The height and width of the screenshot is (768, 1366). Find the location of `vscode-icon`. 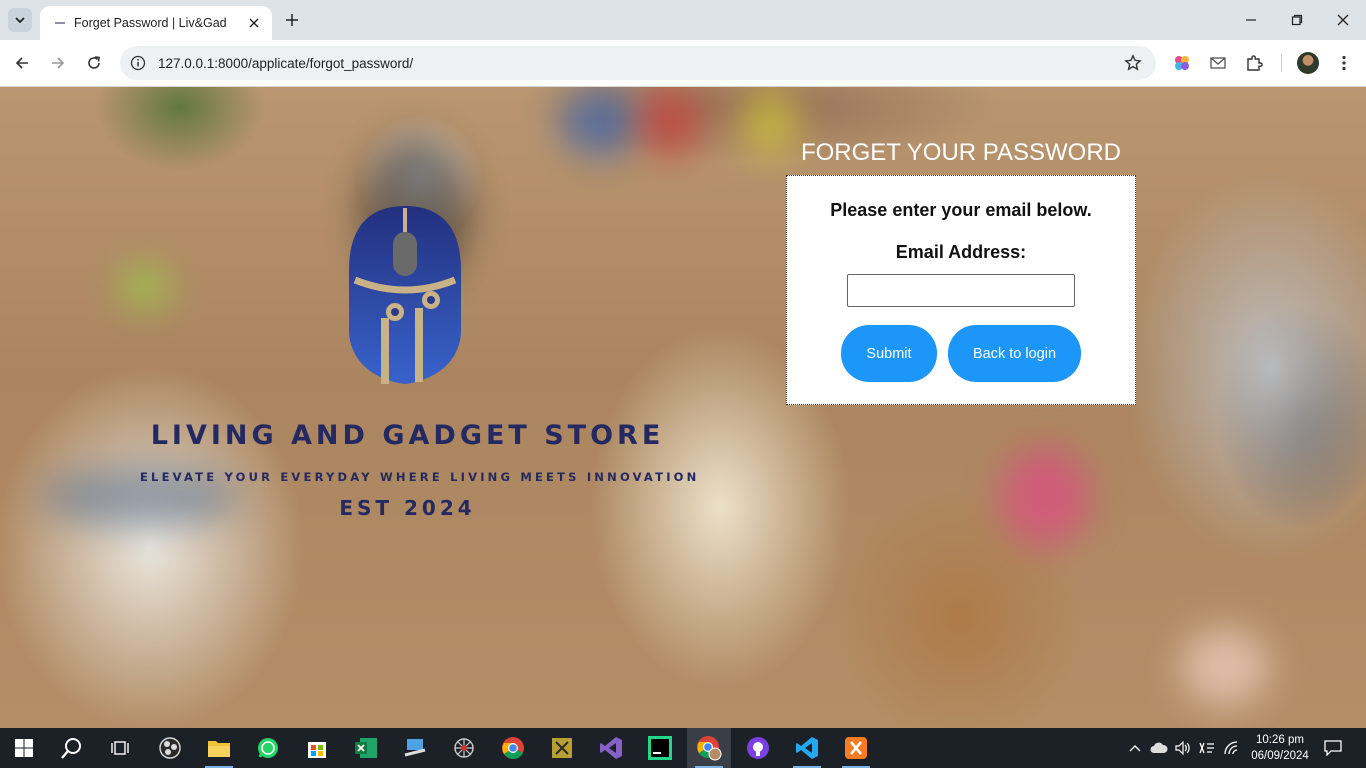

vscode-icon is located at coordinates (807, 748).